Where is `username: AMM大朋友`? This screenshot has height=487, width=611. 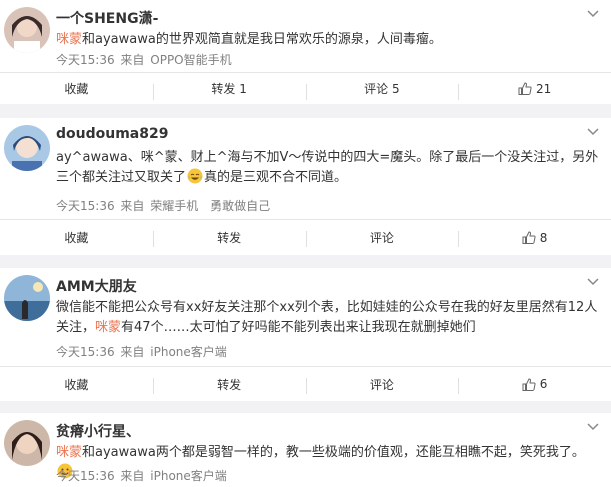
username: AMM大朋友 is located at coordinates (96, 286).